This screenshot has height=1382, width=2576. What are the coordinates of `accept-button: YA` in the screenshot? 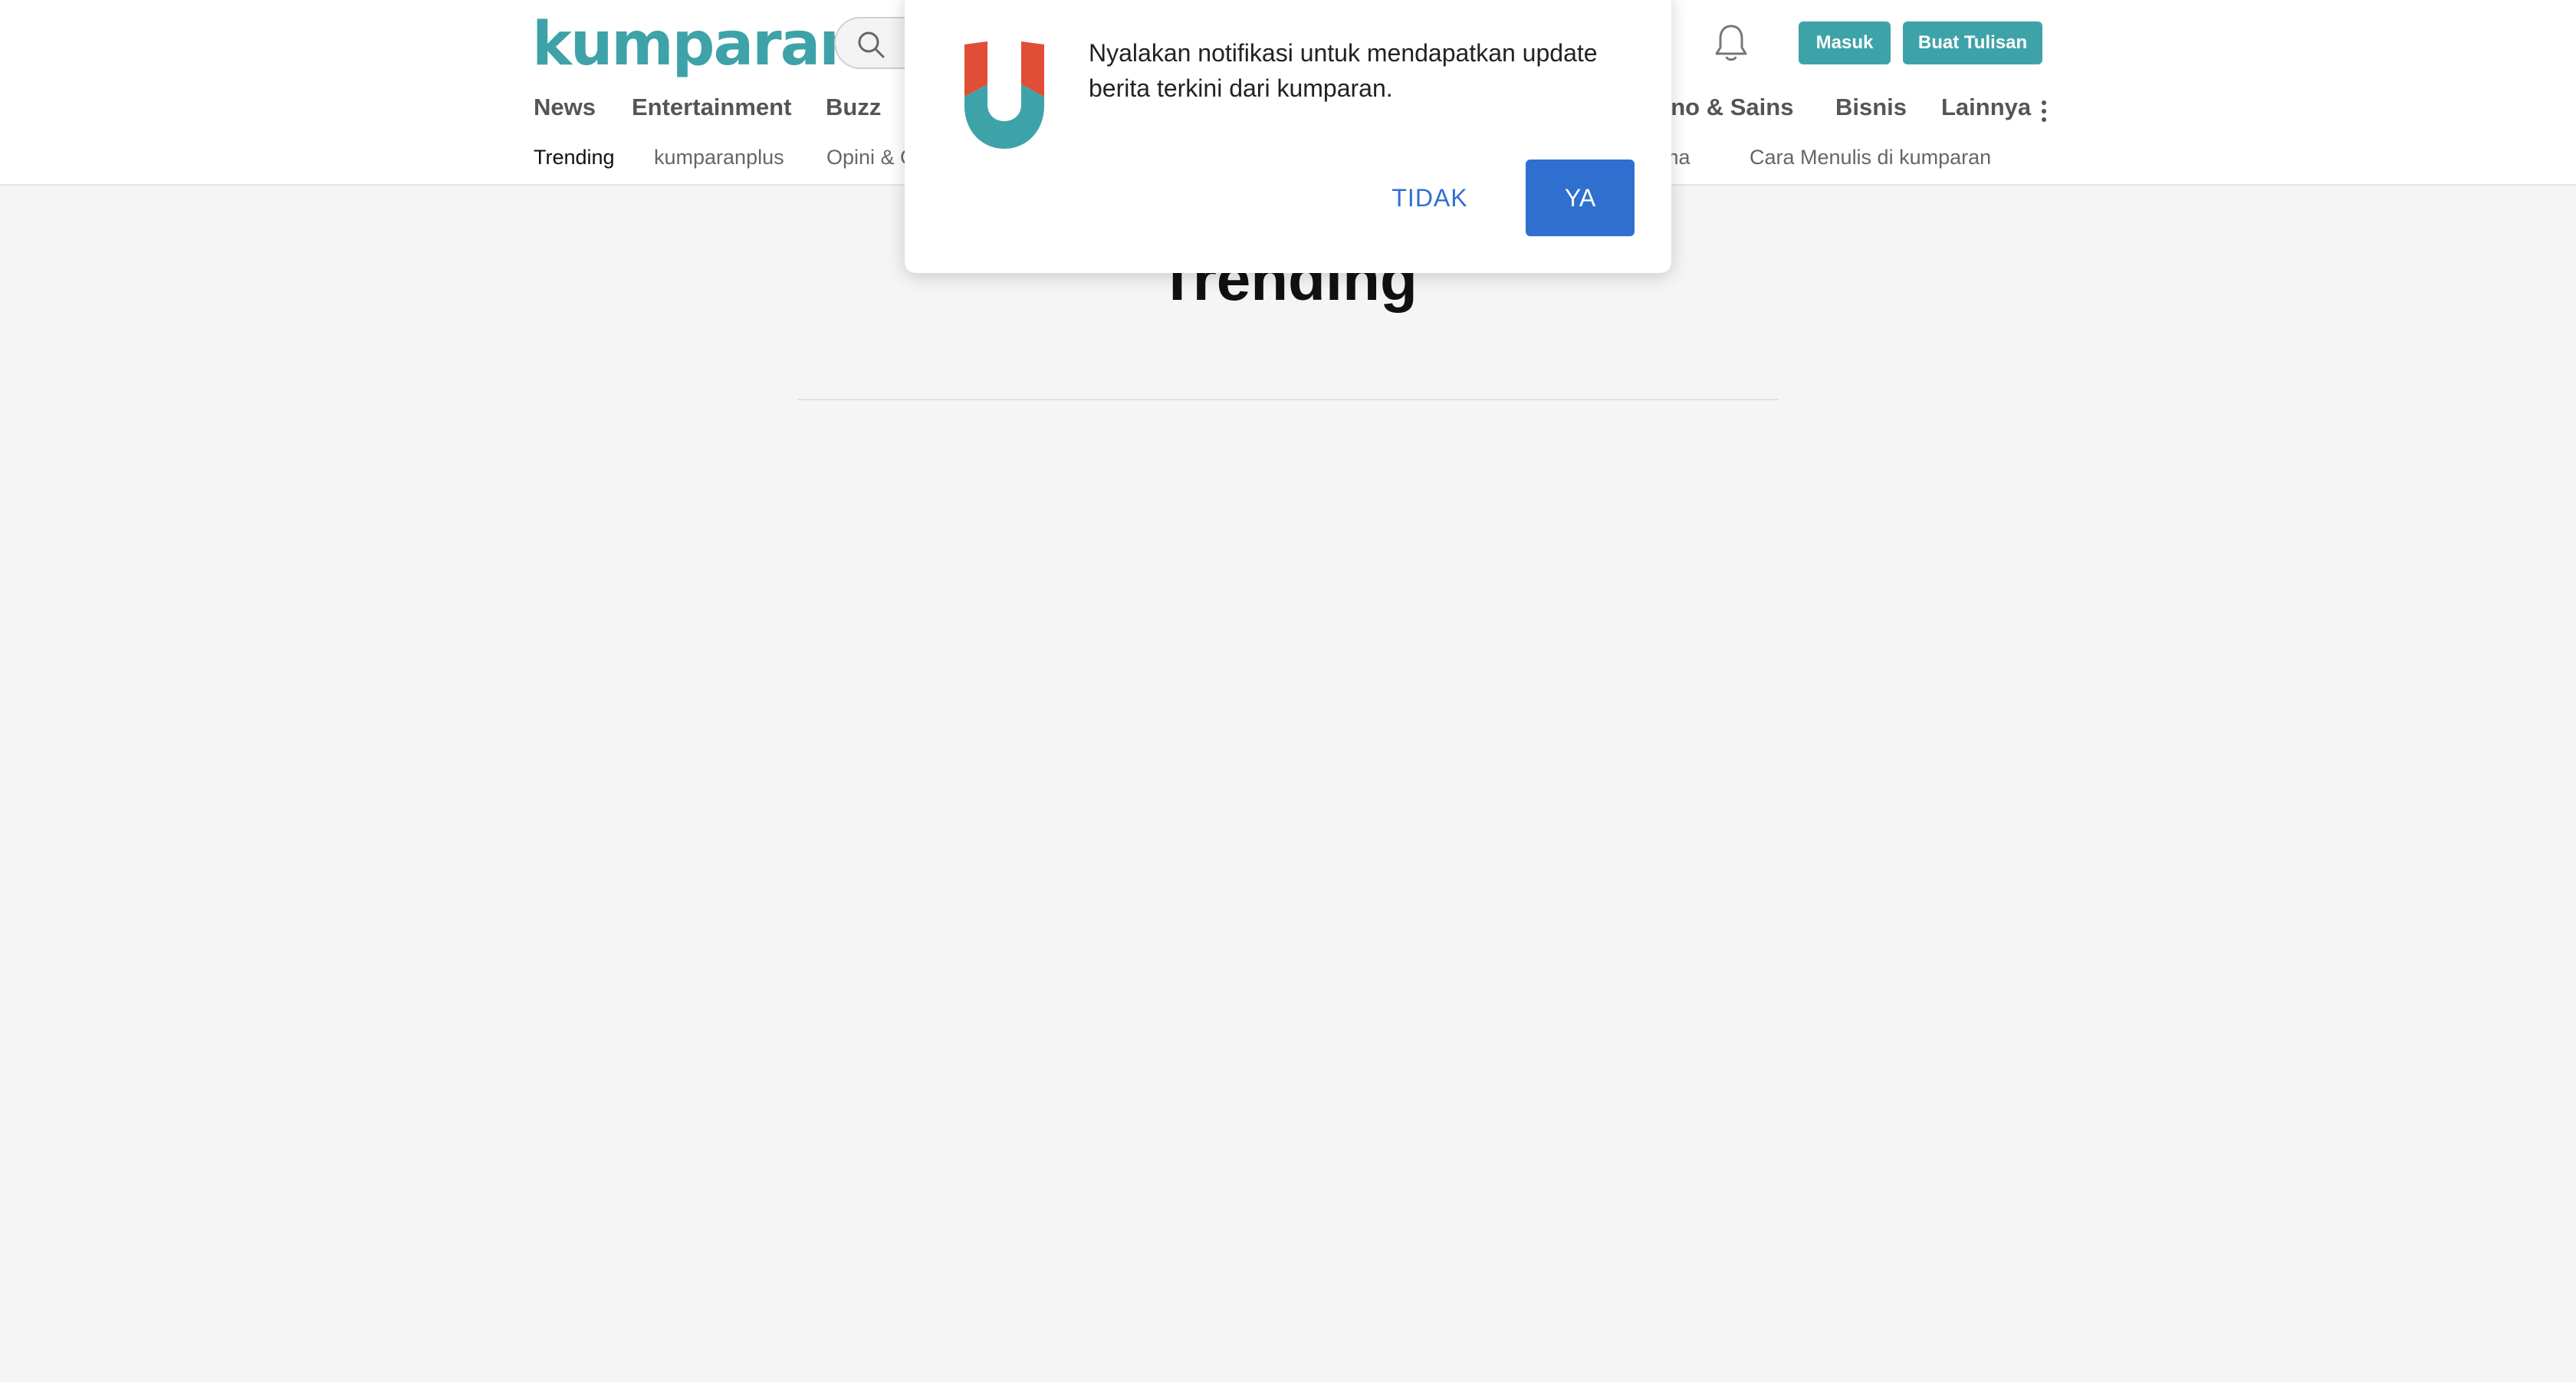 It's located at (1581, 198).